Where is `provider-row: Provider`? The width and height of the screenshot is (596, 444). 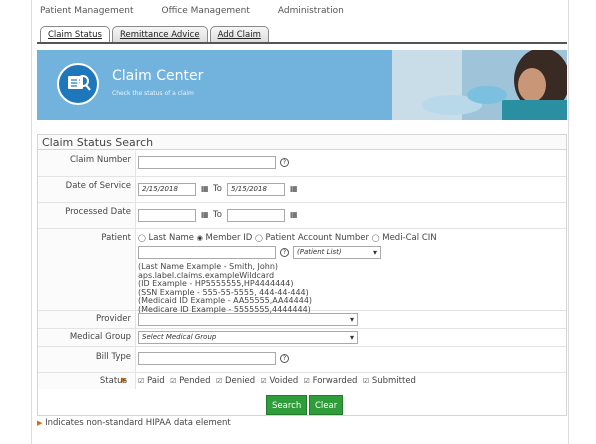 provider-row: Provider is located at coordinates (302, 320).